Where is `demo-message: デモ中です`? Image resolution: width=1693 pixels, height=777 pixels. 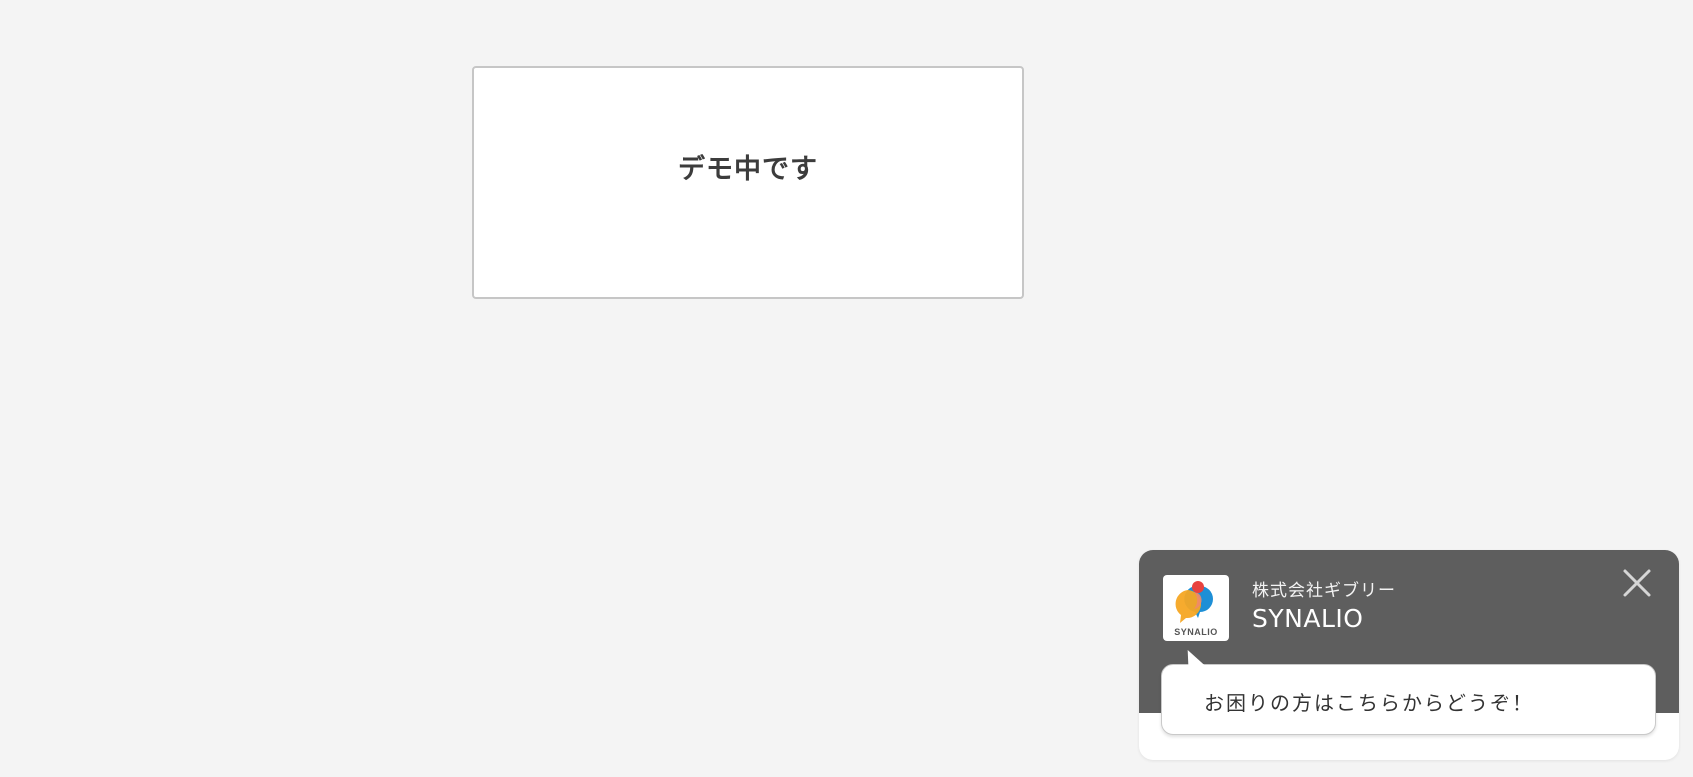 demo-message: デモ中です is located at coordinates (748, 169).